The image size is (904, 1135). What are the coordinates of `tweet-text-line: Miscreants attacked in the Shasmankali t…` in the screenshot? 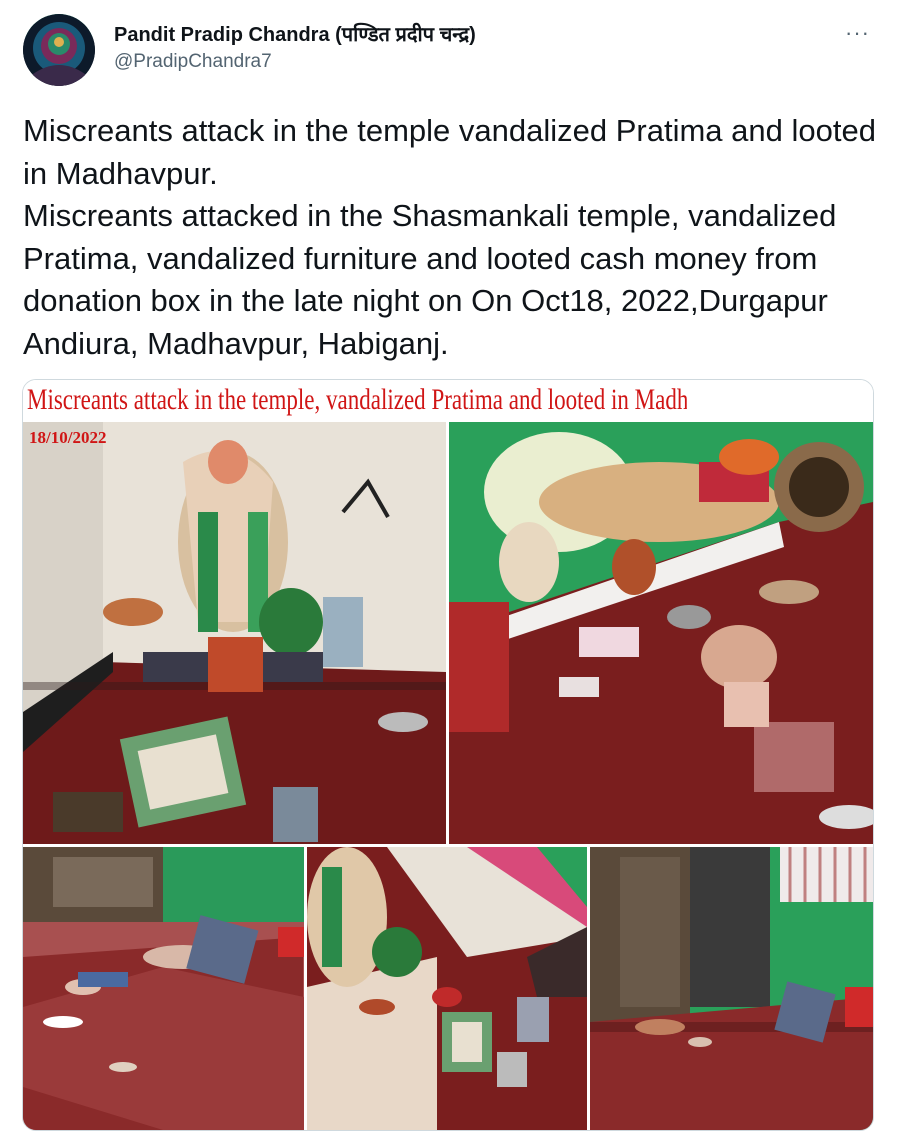 It's located at (430, 279).